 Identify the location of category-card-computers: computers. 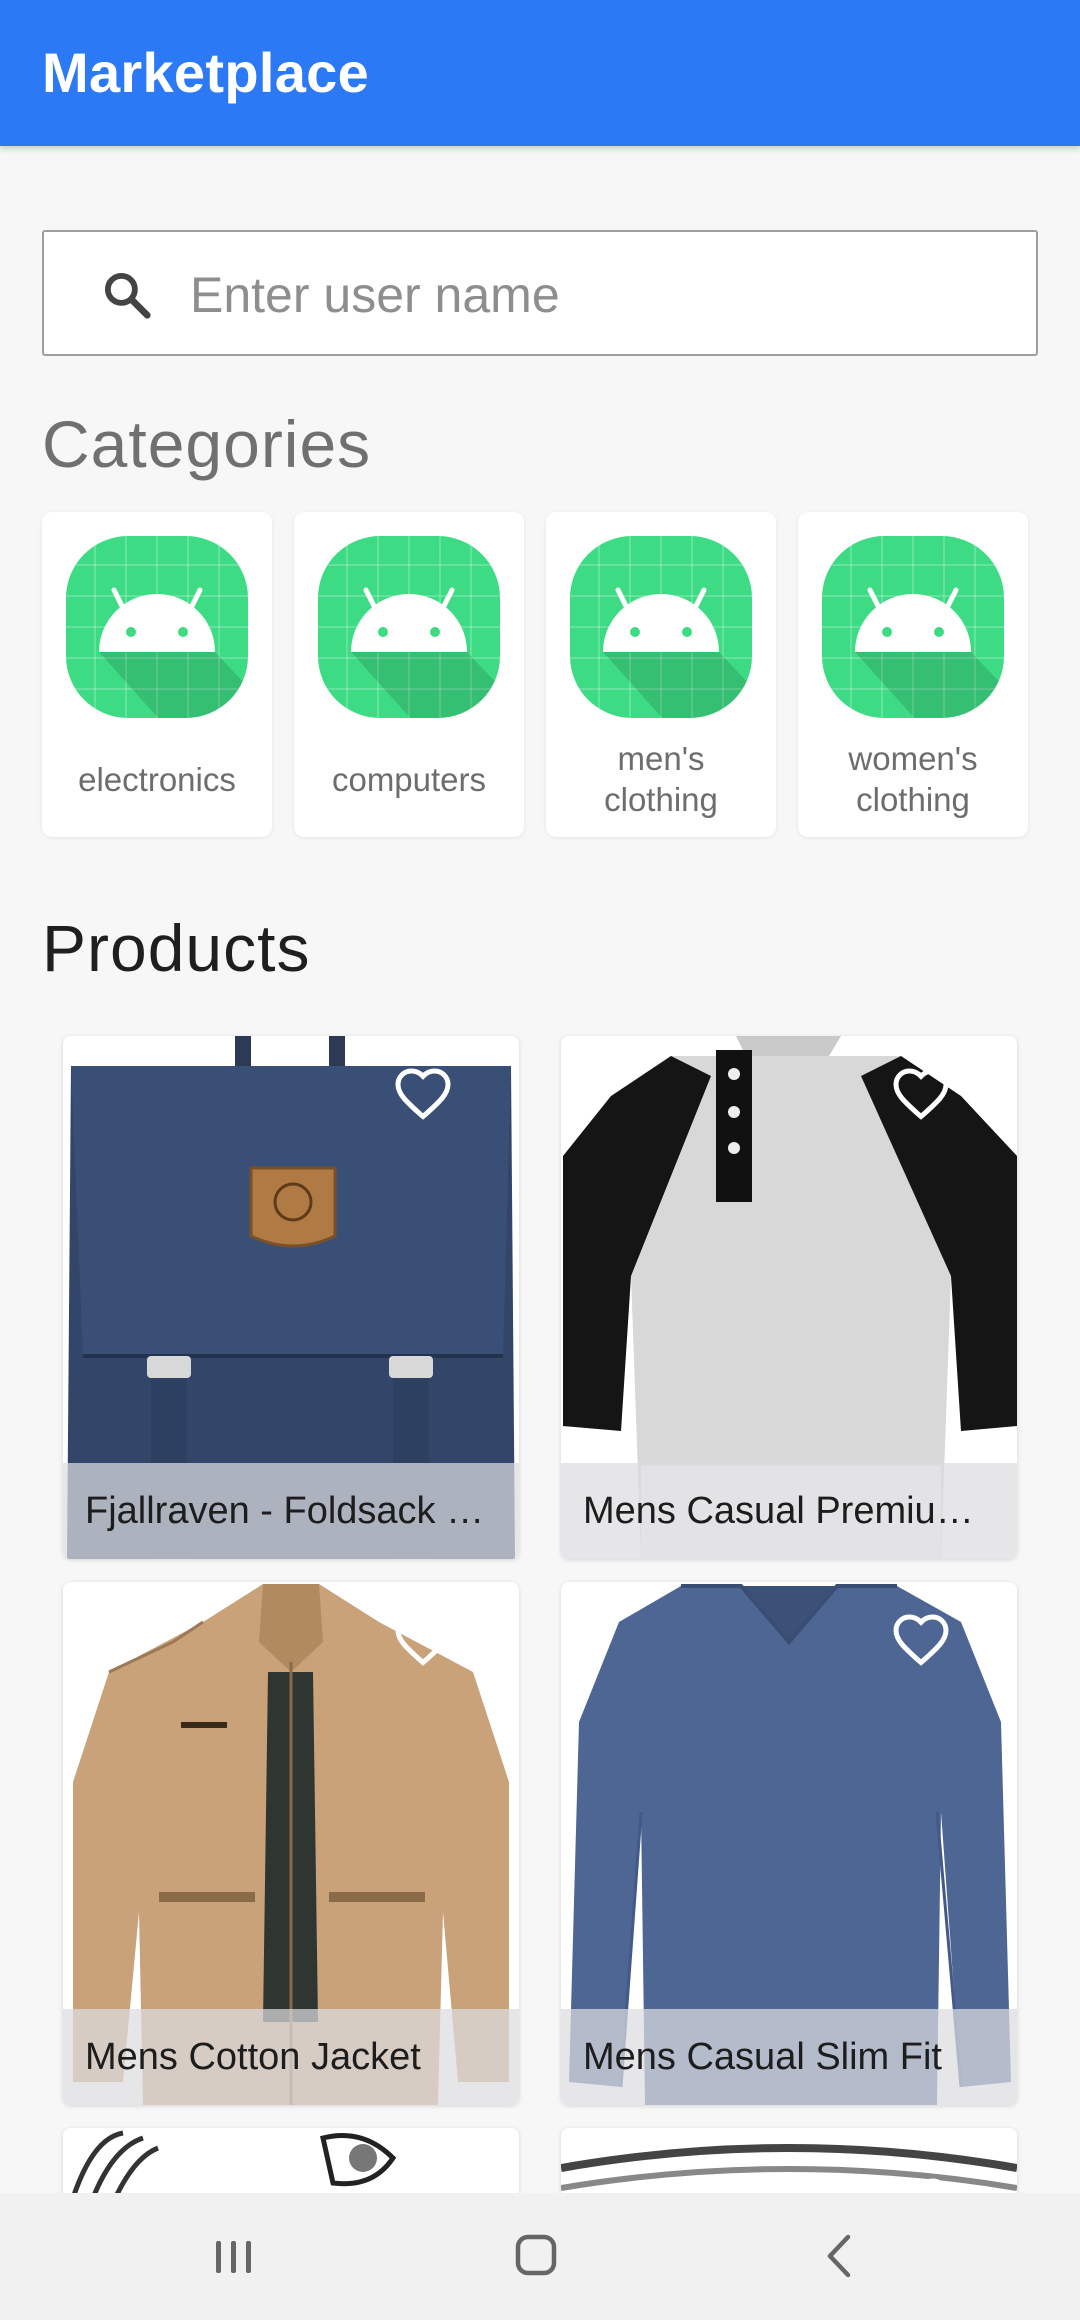
(409, 674).